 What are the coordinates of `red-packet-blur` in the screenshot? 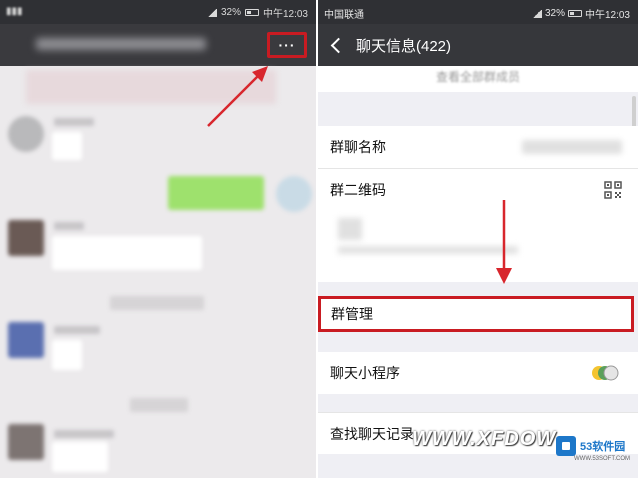 It's located at (151, 87).